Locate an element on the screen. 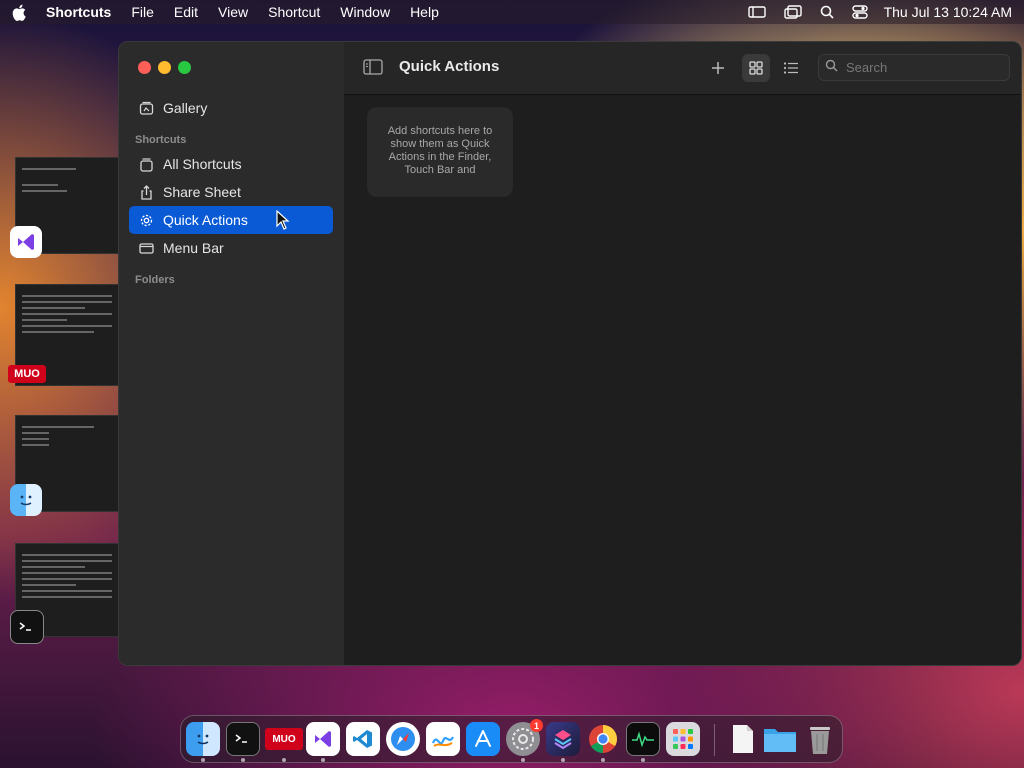 The image size is (1024, 768). search-input is located at coordinates (921, 67).